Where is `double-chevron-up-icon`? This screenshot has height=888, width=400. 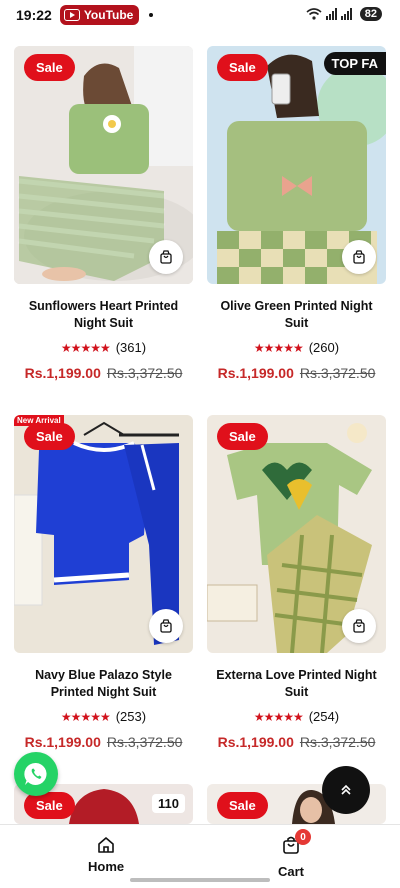 double-chevron-up-icon is located at coordinates (346, 789).